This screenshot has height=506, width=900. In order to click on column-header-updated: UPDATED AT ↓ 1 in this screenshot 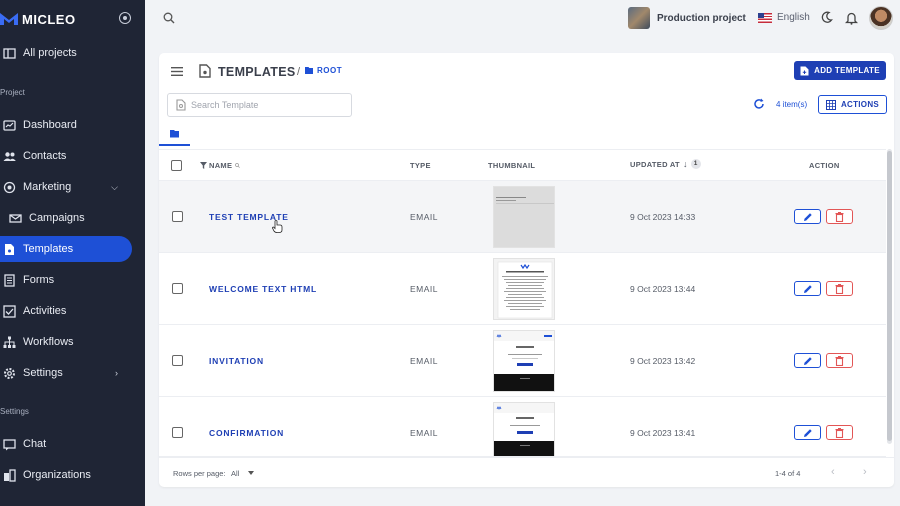, I will do `click(665, 164)`.